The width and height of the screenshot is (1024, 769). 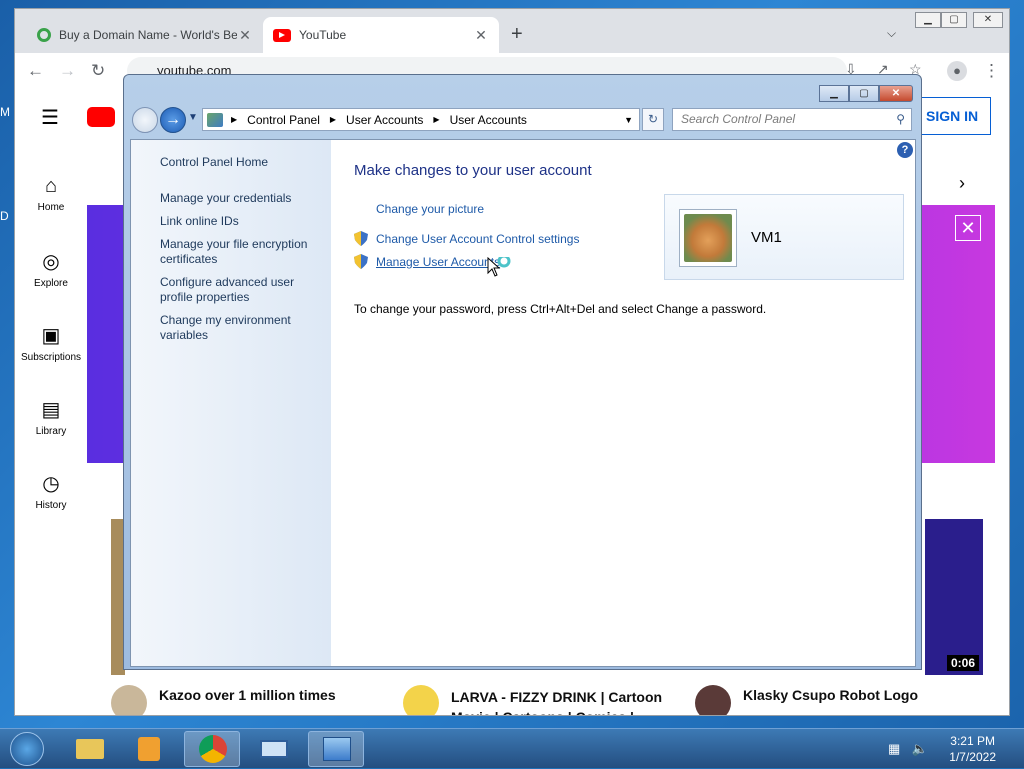 What do you see at coordinates (894, 748) in the screenshot?
I see `network-icon: ▦` at bounding box center [894, 748].